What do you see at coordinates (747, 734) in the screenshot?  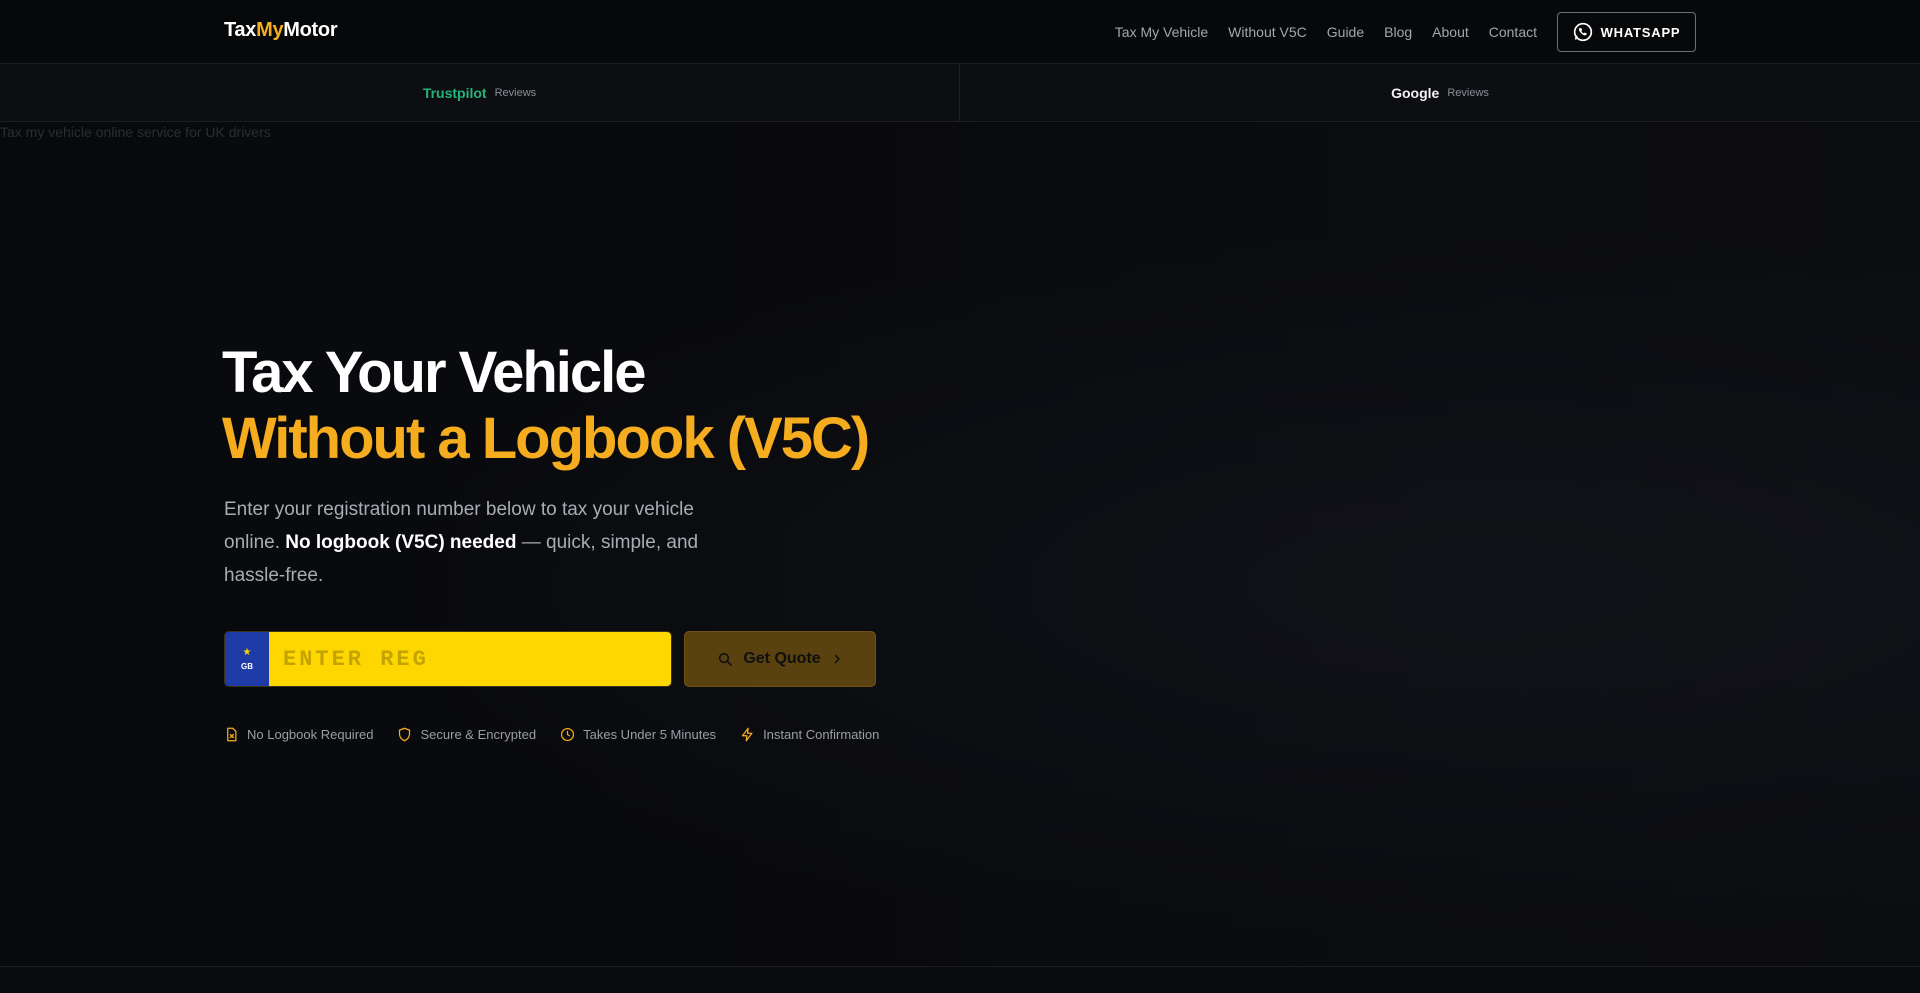 I see `lightning-icon` at bounding box center [747, 734].